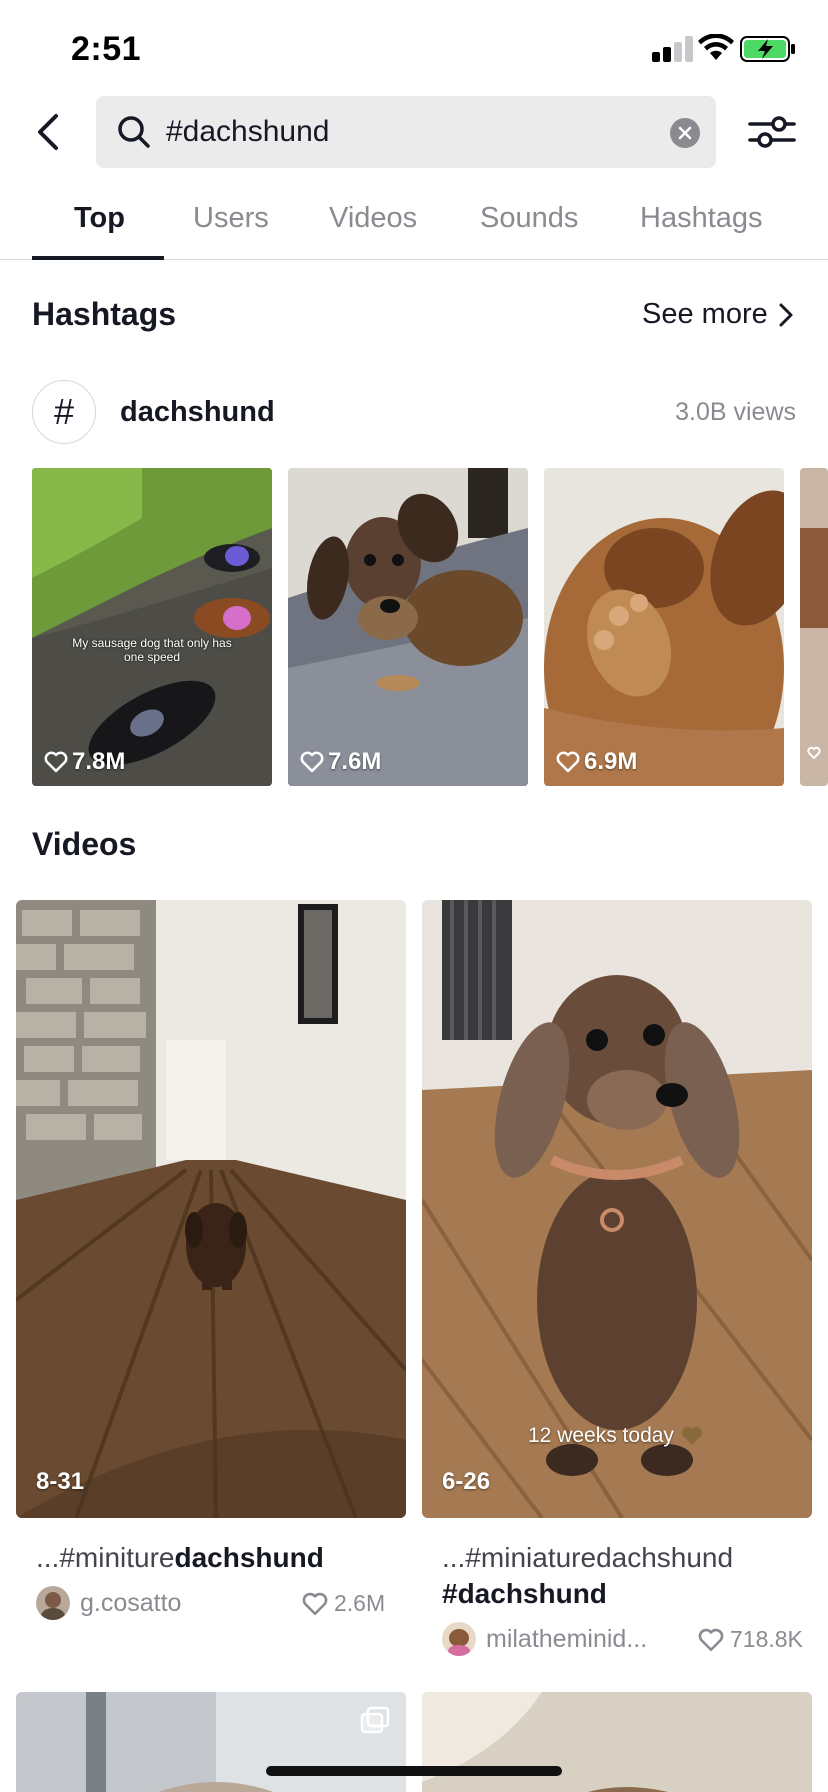 The height and width of the screenshot is (1792, 828). I want to click on thumbnail-likes: 7.6M, so click(340, 762).